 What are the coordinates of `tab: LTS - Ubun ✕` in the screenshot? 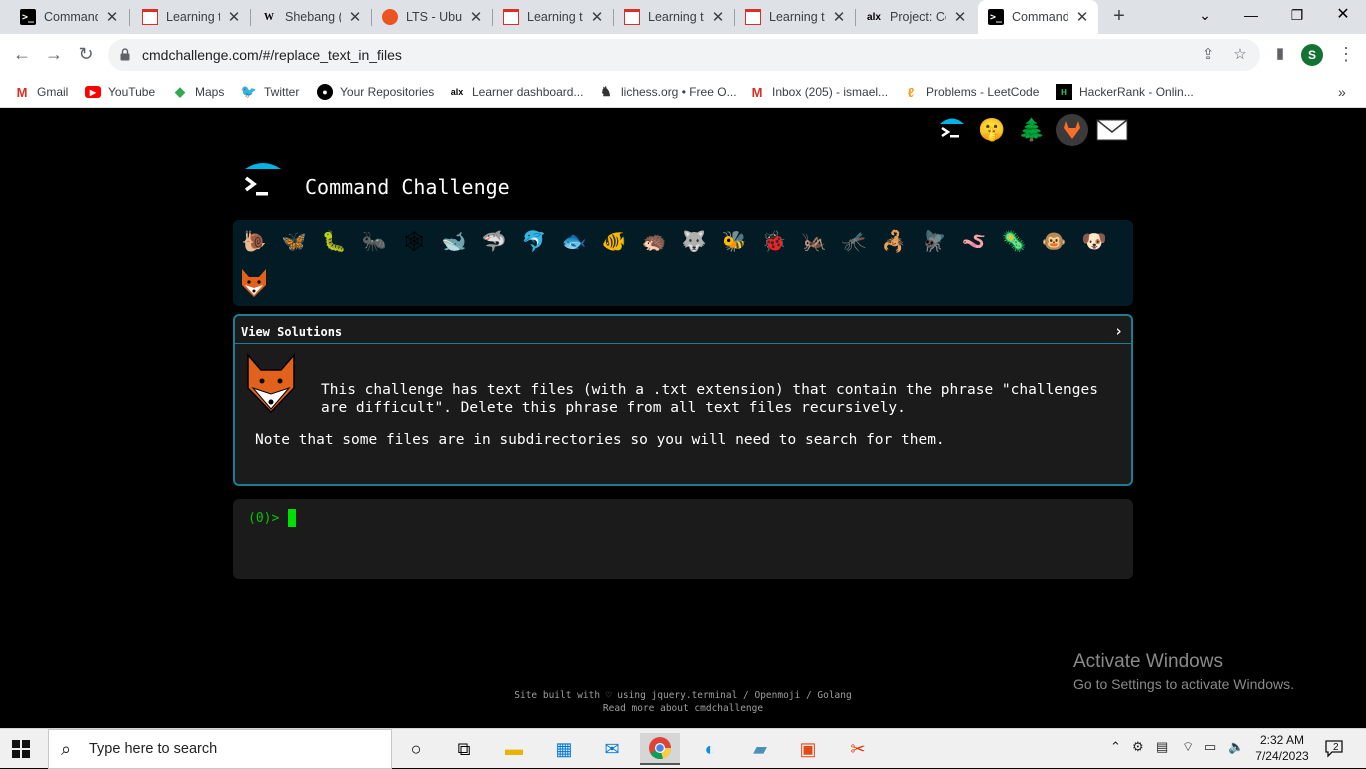 It's located at (432, 17).